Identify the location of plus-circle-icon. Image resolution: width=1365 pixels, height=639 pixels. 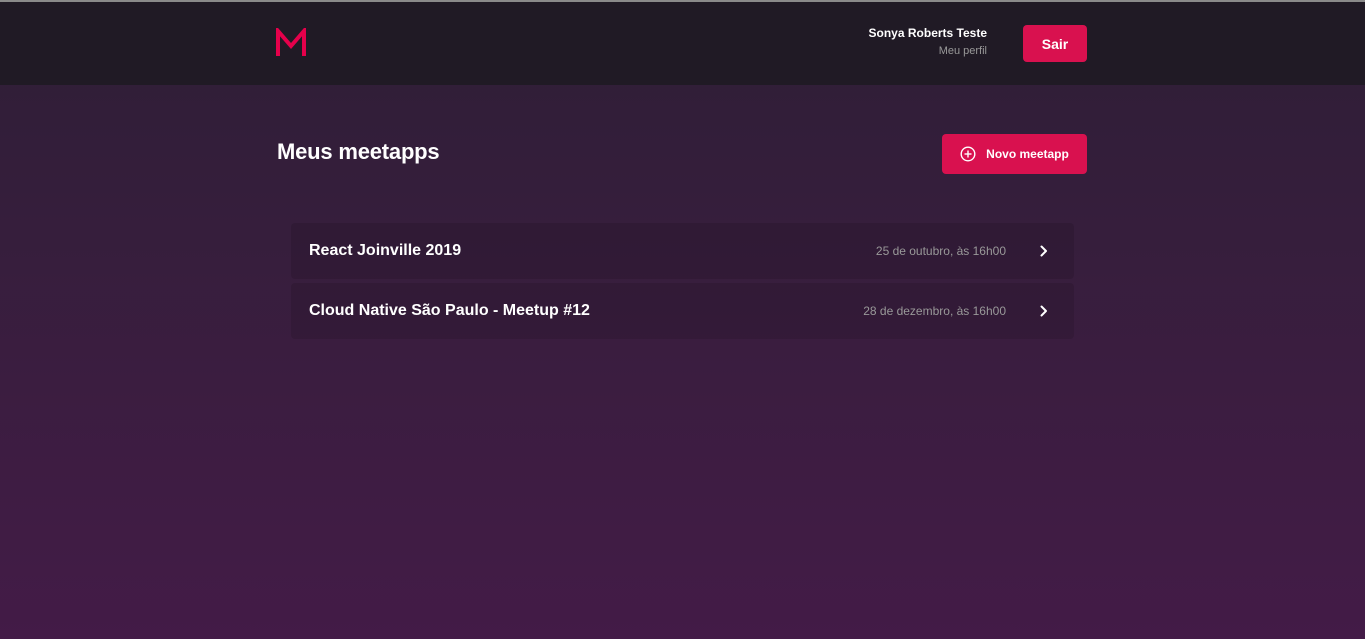
(968, 154).